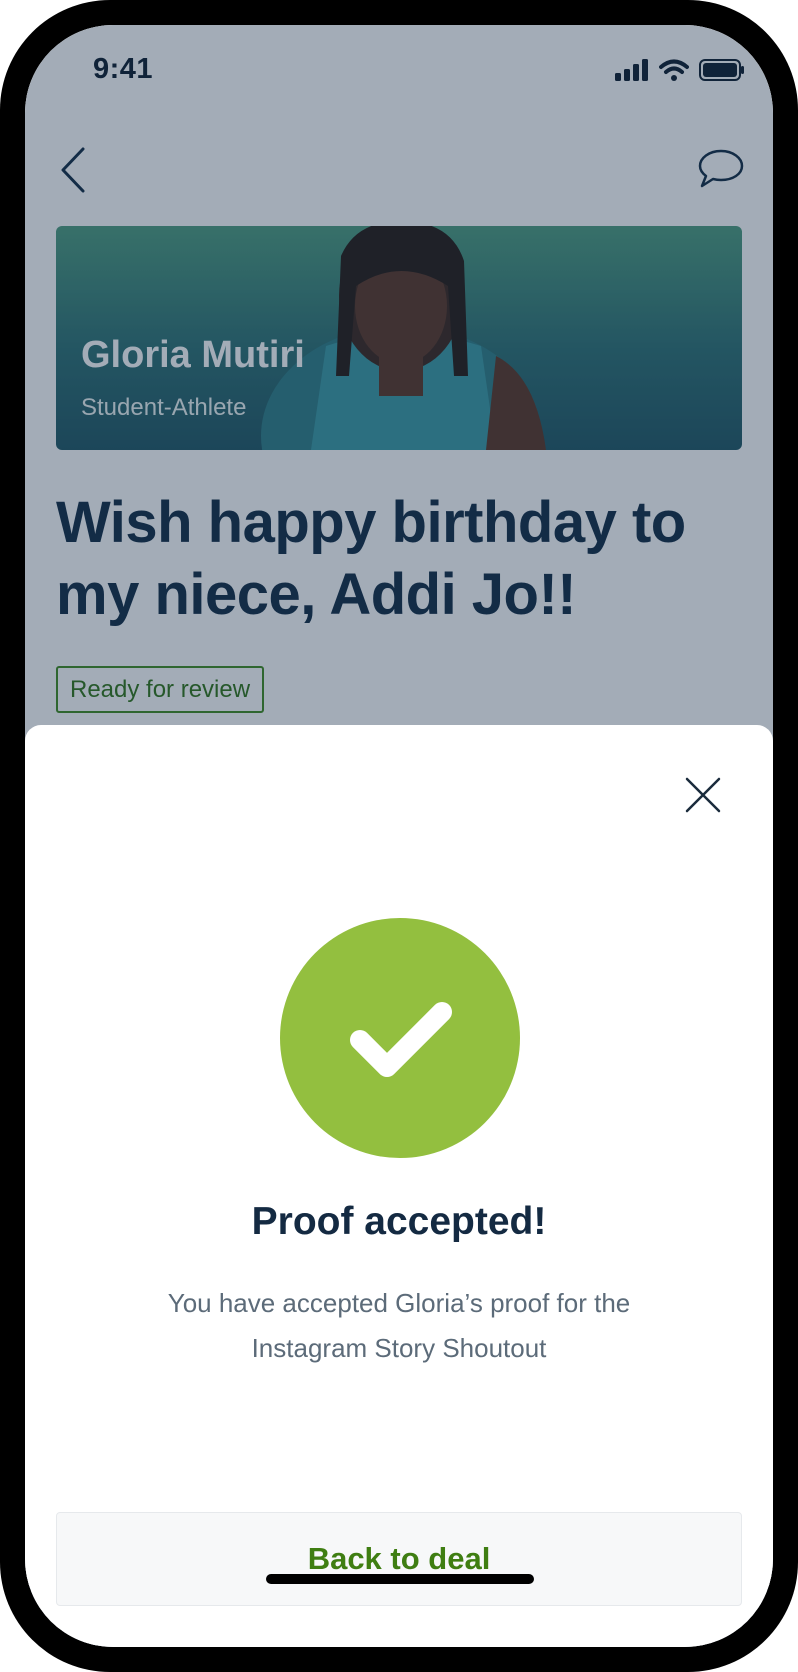 The width and height of the screenshot is (798, 1672). Describe the element at coordinates (399, 1559) in the screenshot. I see `back-to-deal-button: Back to deal` at that location.